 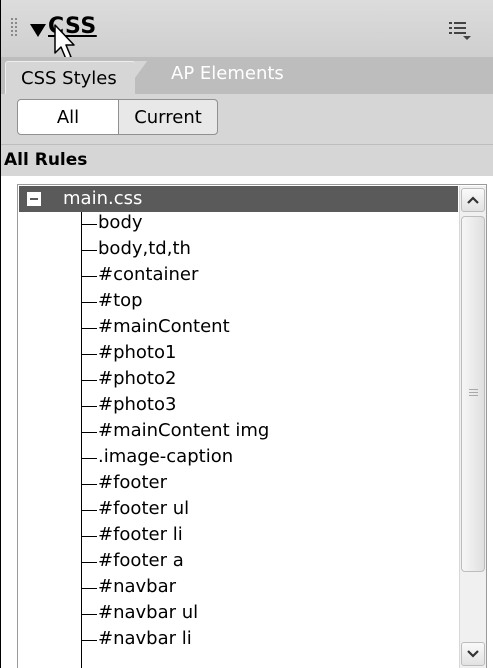 I want to click on scroll-up-button, so click(x=473, y=200).